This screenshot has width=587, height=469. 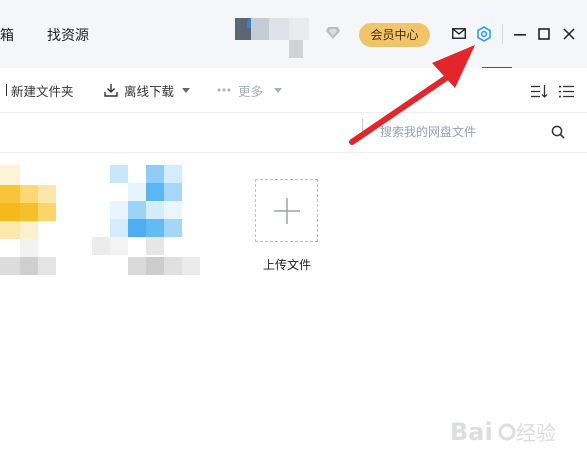 What do you see at coordinates (539, 91) in the screenshot?
I see `sort-icon` at bounding box center [539, 91].